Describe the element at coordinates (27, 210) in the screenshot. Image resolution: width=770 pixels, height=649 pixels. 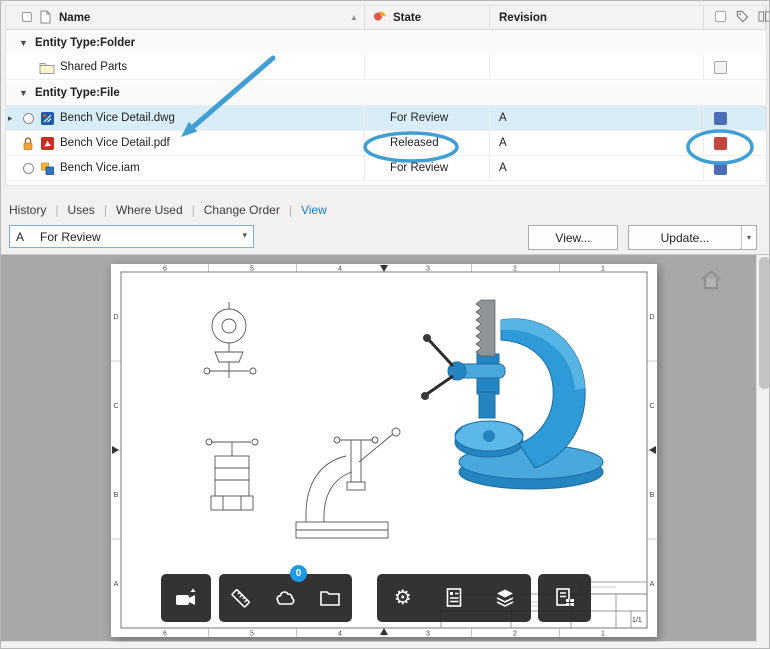
I see `tab-history: History` at that location.